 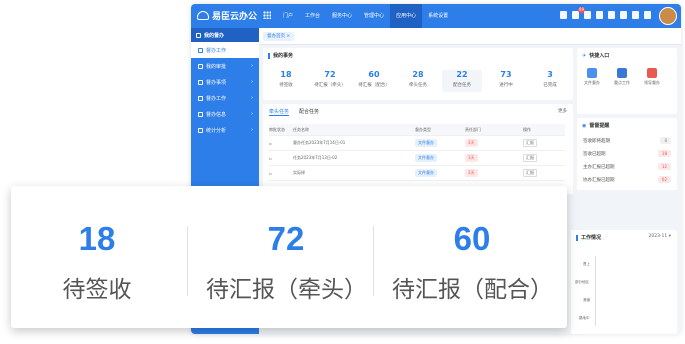 I want to click on tab-strip: 督办首页 ×, so click(x=470, y=36).